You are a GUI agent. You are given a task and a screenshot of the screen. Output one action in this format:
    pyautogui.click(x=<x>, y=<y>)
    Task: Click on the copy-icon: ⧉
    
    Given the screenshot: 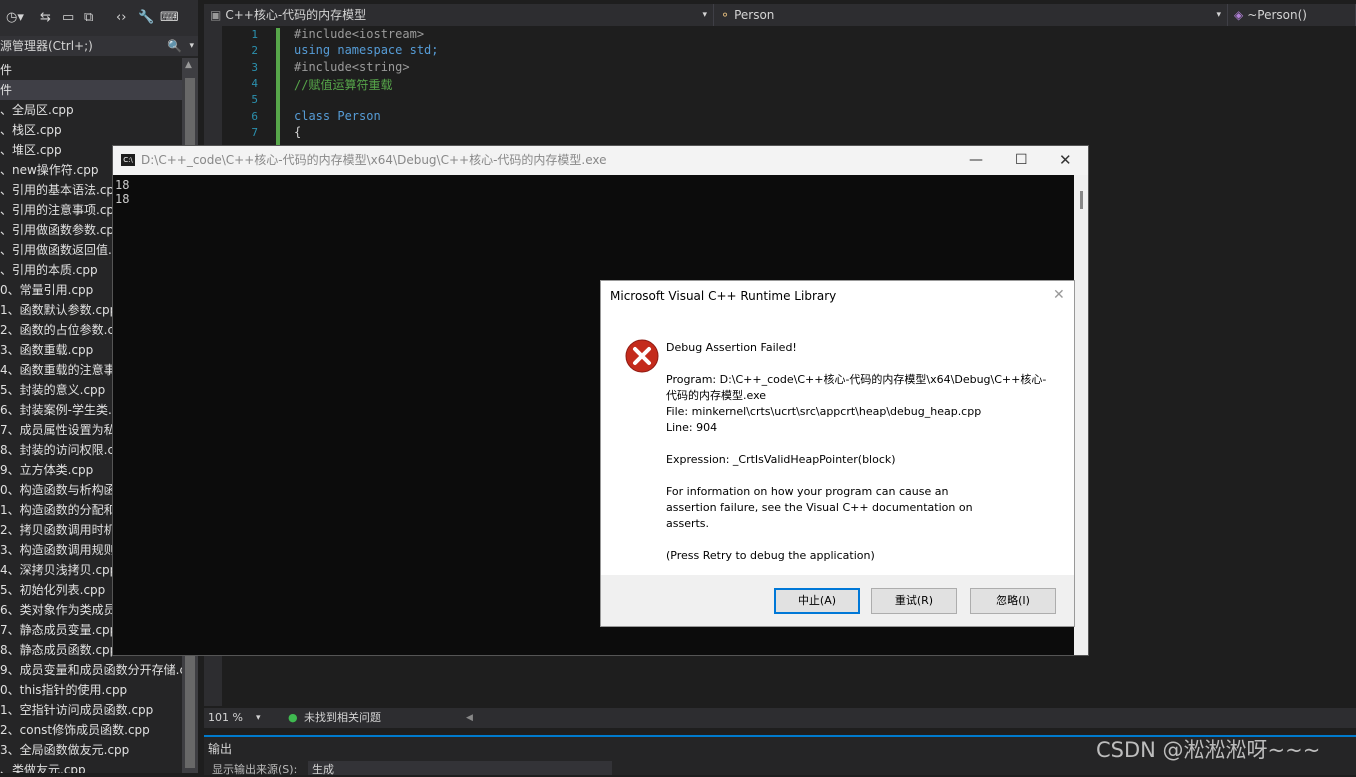 What is the action you would take?
    pyautogui.click(x=88, y=17)
    